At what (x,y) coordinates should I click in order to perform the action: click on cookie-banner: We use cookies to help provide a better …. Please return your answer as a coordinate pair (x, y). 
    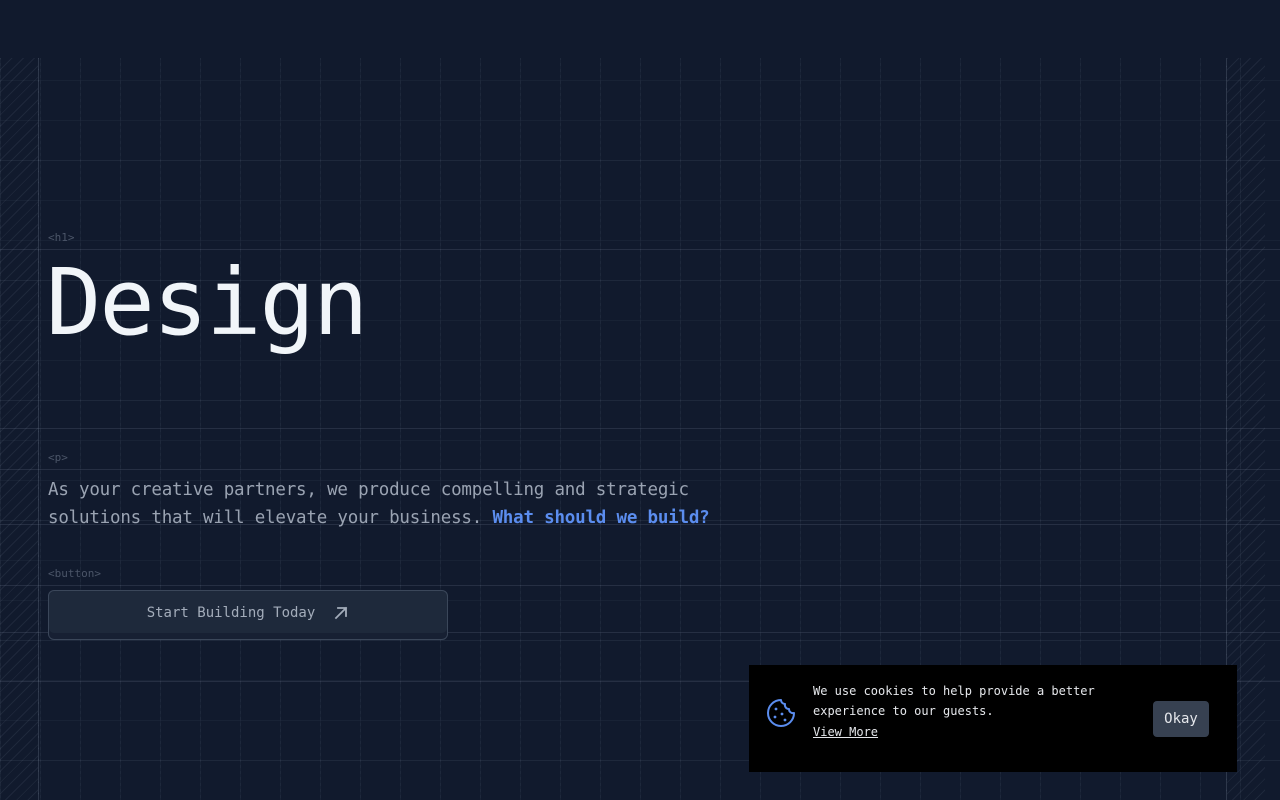
    Looking at the image, I should click on (993, 718).